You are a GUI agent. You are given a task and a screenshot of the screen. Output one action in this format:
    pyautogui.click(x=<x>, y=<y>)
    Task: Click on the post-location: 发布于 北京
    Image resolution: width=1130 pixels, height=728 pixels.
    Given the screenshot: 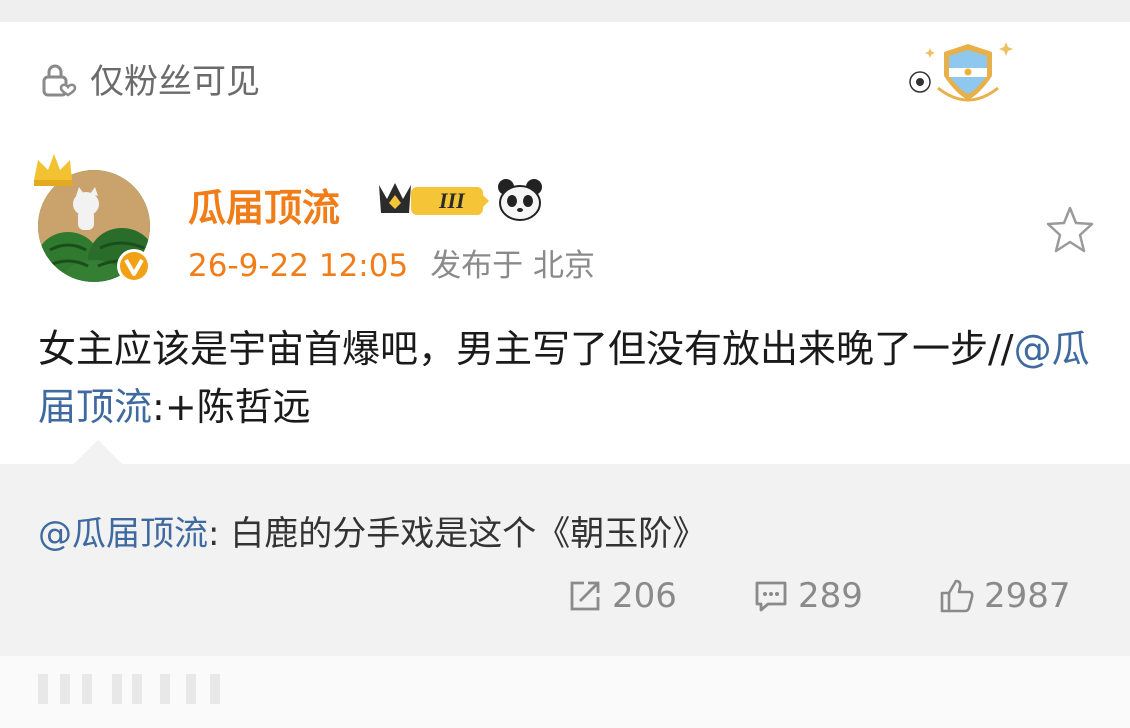 What is the action you would take?
    pyautogui.click(x=513, y=266)
    